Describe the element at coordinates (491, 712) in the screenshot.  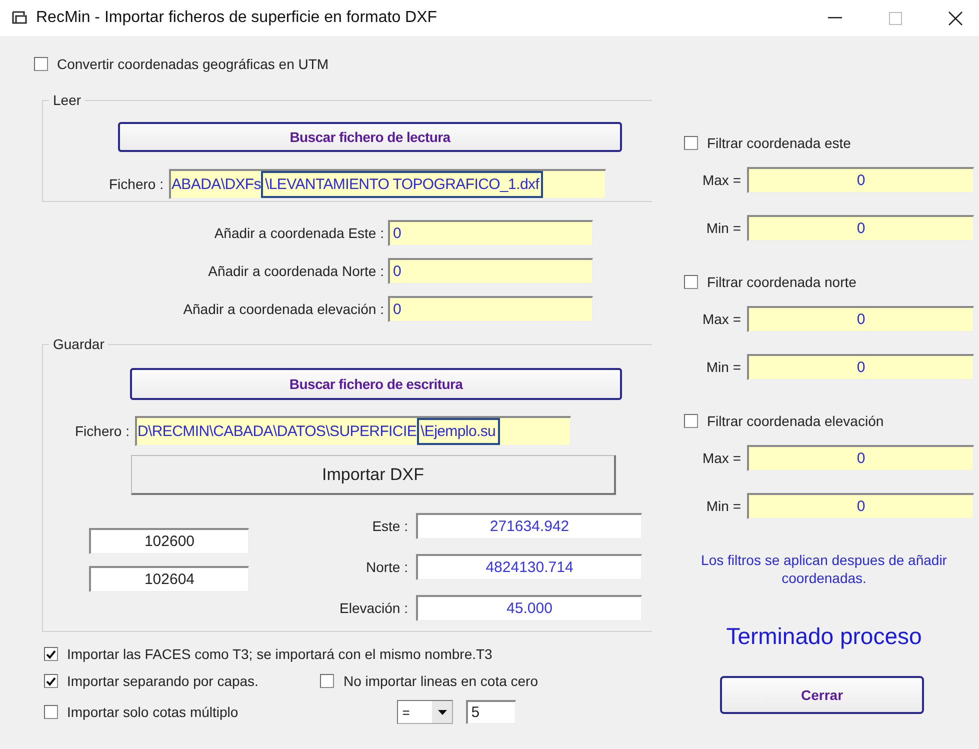
I see `multiple-value-field: 5` at that location.